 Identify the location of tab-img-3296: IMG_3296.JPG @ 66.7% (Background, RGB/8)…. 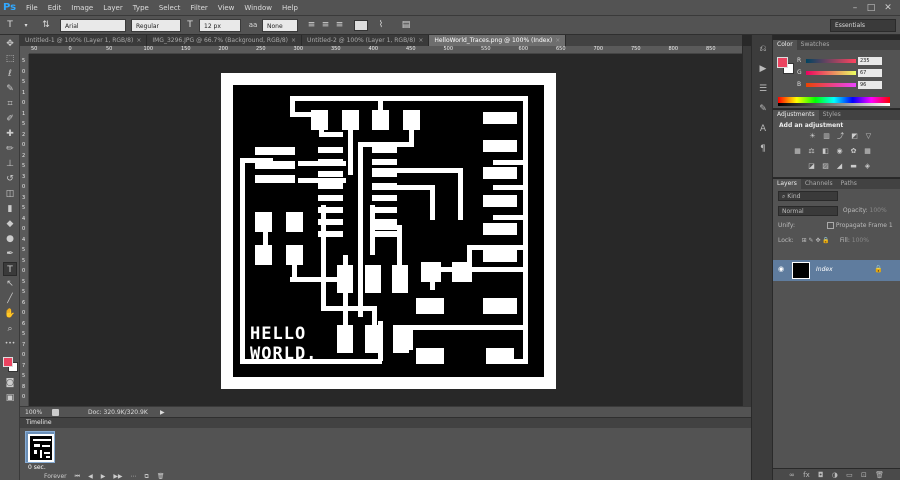
(225, 40).